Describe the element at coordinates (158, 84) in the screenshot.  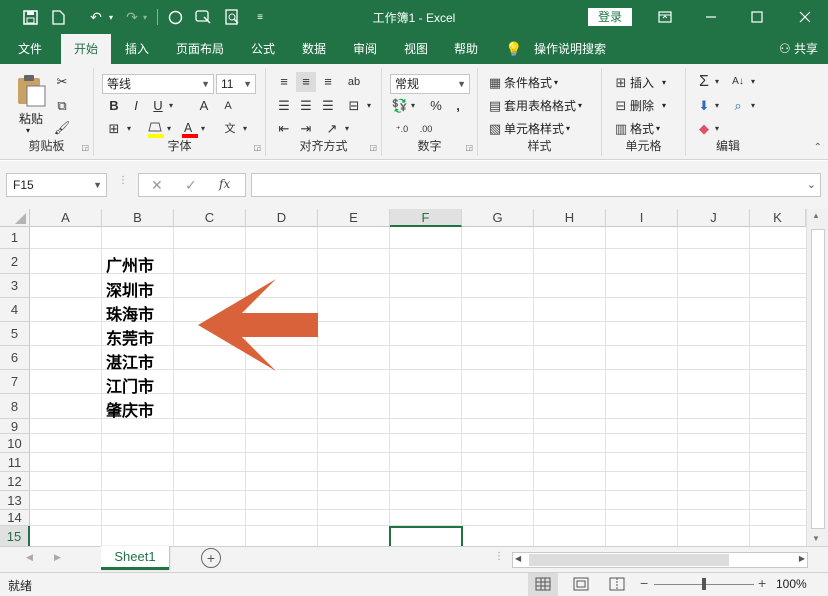
I see `font-name-select: 等线 ▼` at that location.